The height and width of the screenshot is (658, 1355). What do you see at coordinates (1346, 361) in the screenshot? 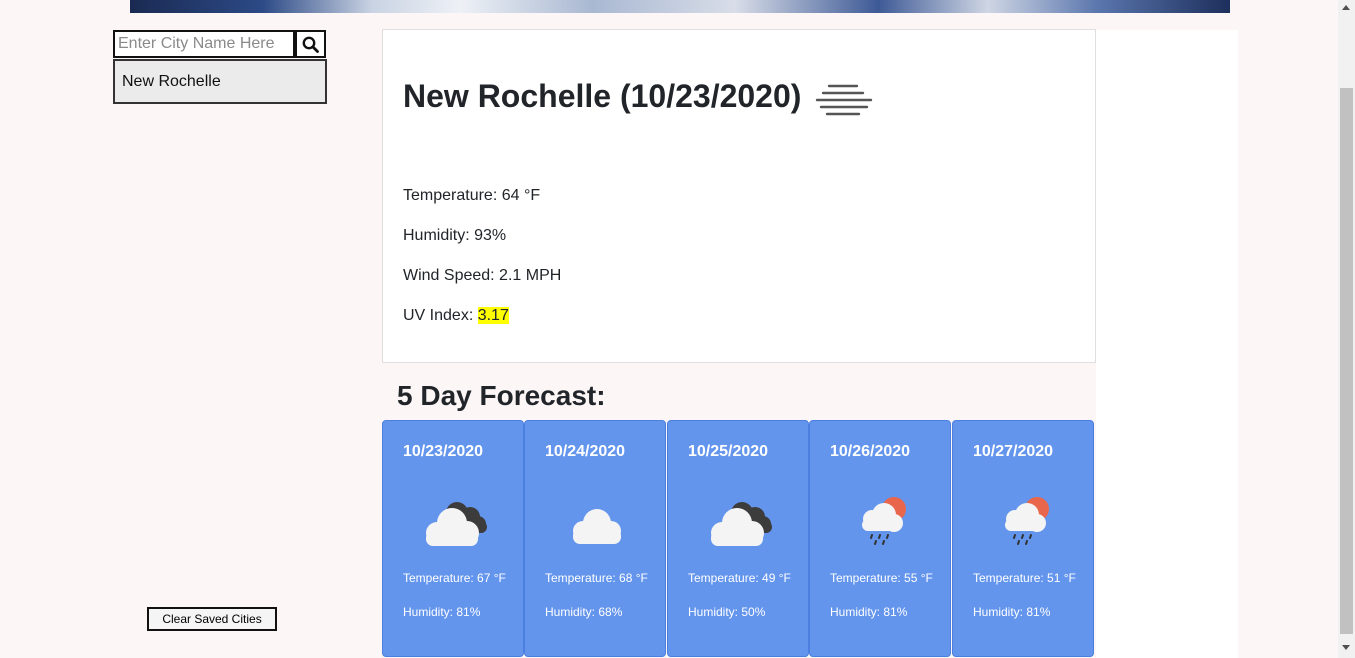
I see `scrollbar-thumb` at bounding box center [1346, 361].